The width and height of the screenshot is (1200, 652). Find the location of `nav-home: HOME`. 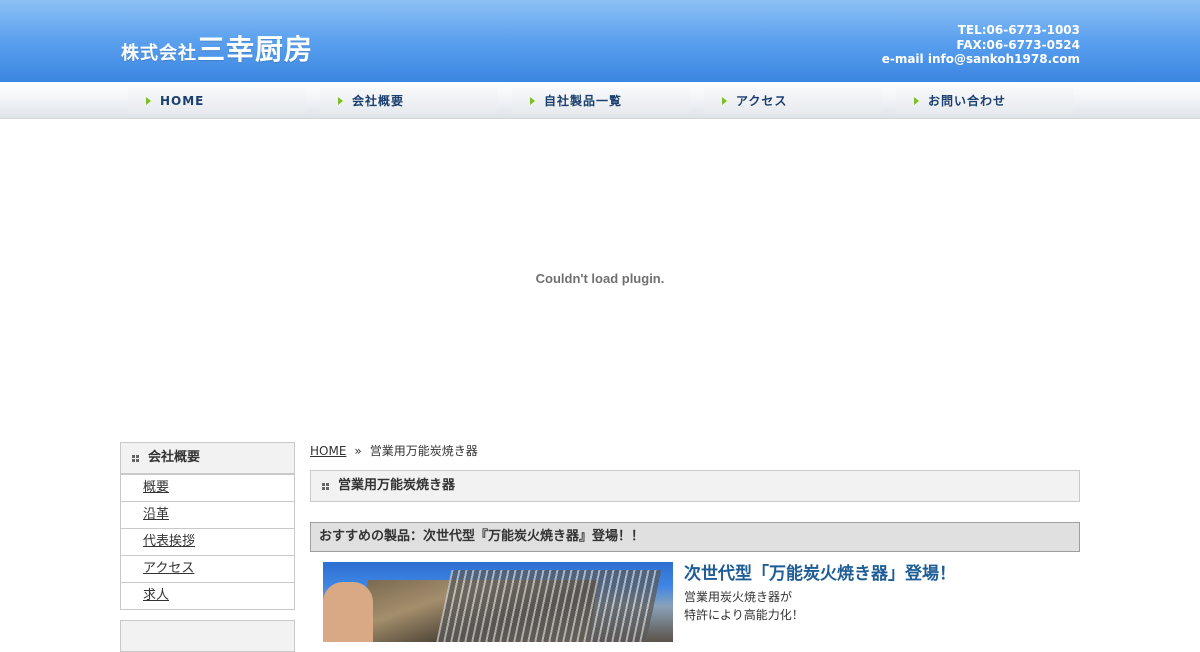

nav-home: HOME is located at coordinates (217, 101).